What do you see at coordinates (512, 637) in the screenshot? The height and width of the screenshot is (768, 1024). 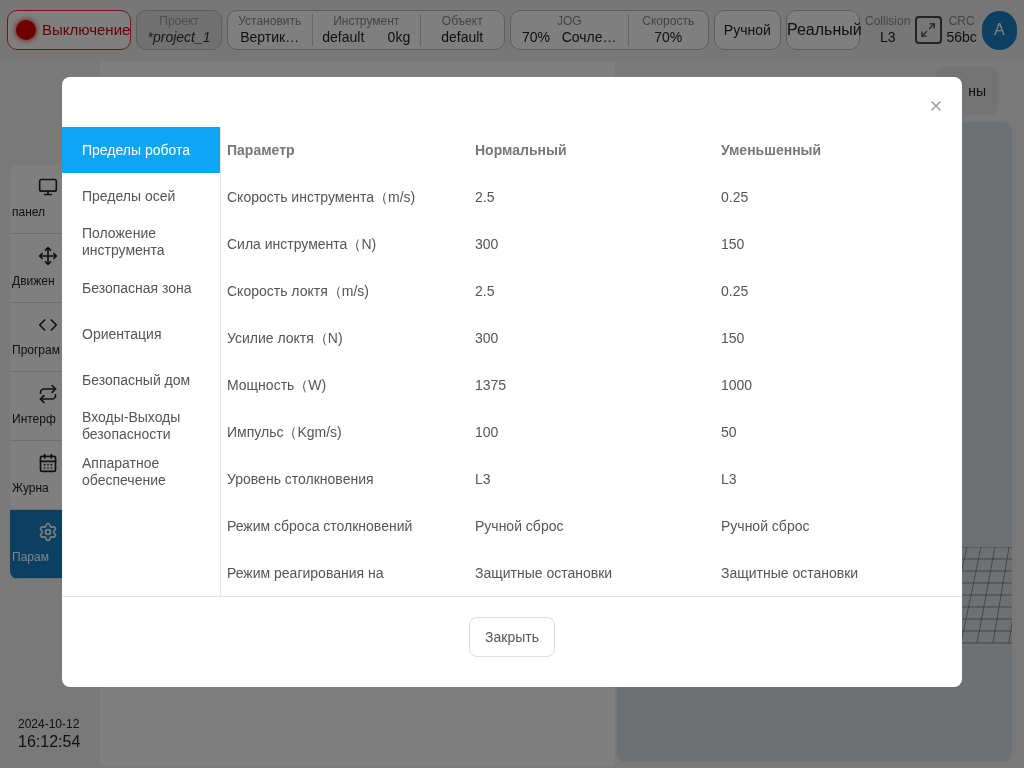 I see `close-button: Закрыть` at bounding box center [512, 637].